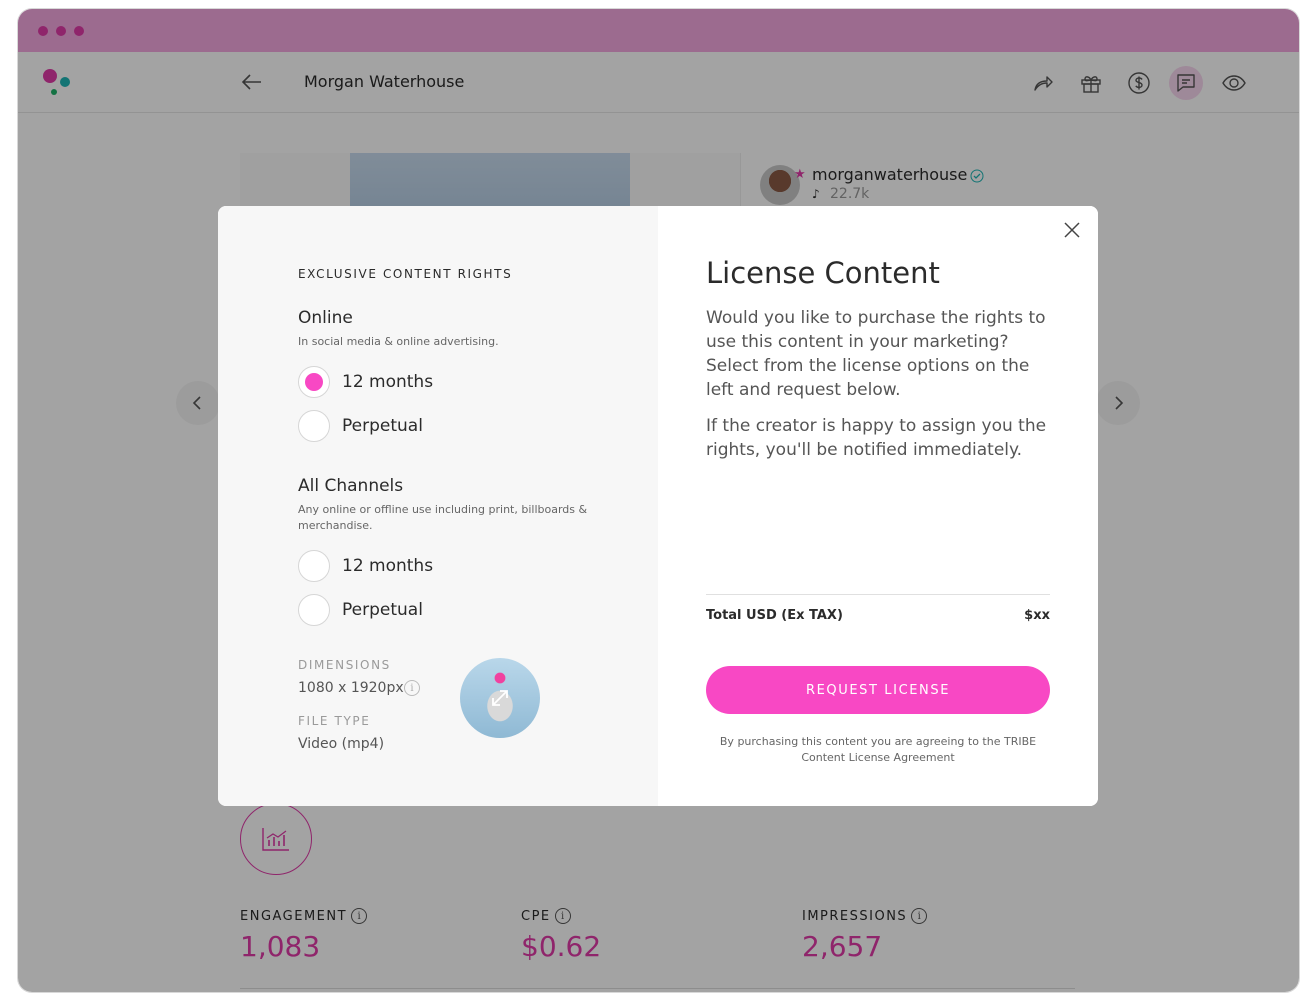  I want to click on group-description-online: In social media & online advertising., so click(398, 341).